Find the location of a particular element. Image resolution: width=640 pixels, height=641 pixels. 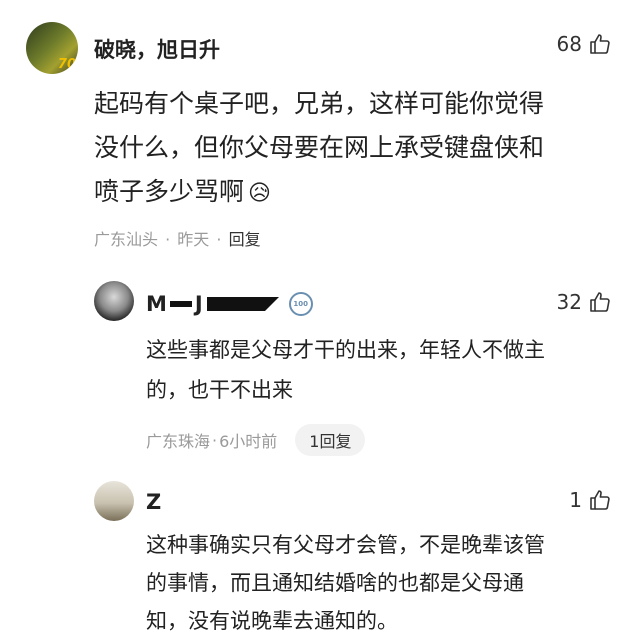

like-button: 1 is located at coordinates (590, 500).